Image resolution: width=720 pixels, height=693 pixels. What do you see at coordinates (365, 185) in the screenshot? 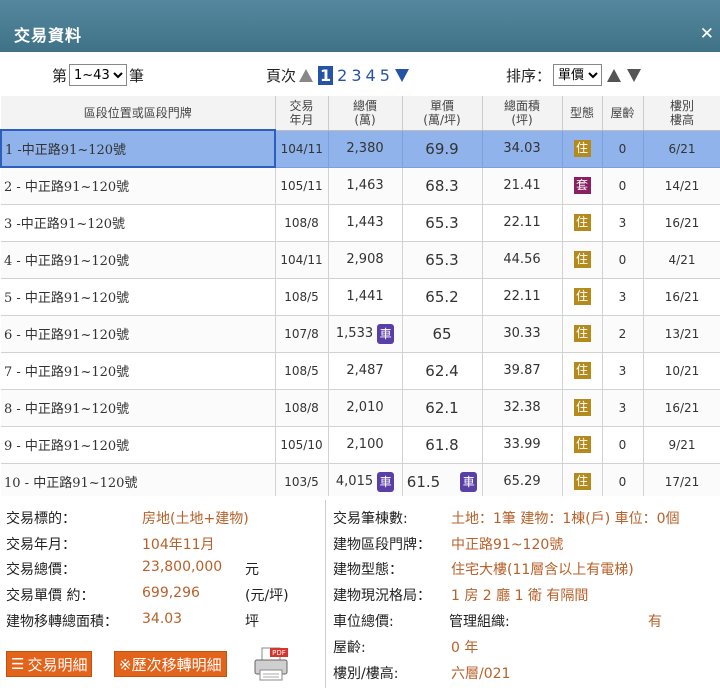
I see `total-price: 1,463` at bounding box center [365, 185].